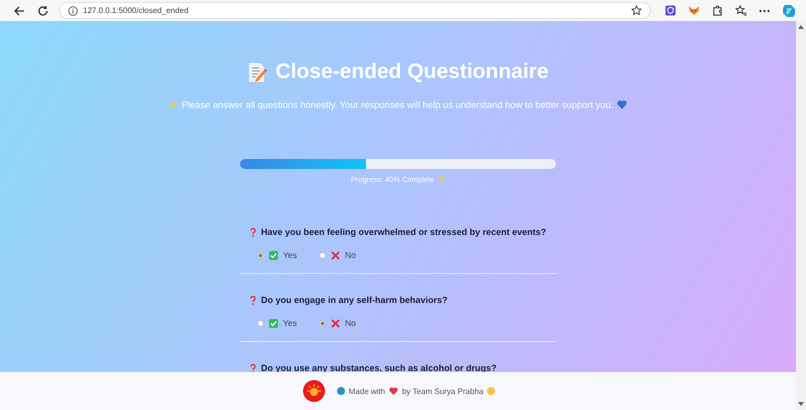 The image size is (806, 410). I want to click on question-text: Have you been feeling overwhelmed or stressed by recent events?, so click(403, 232).